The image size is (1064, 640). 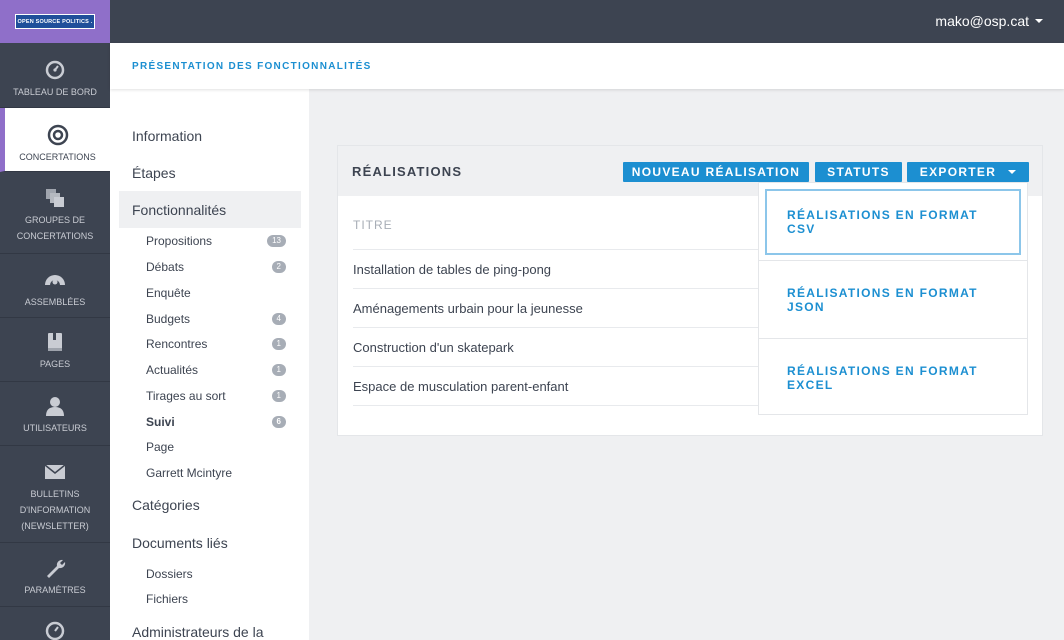 I want to click on count-badge: 6, so click(x=278, y=422).